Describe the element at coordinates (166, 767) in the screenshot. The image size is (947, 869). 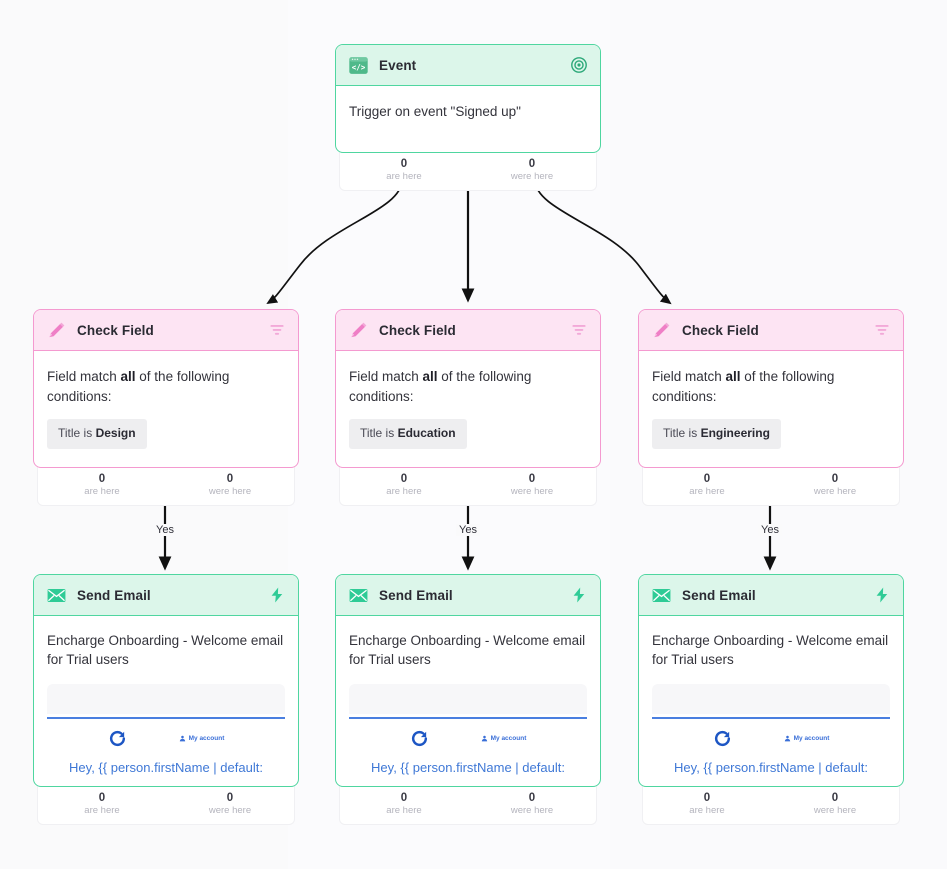
I see `email-greeting: Hey, {{ person.firstName | default:` at that location.